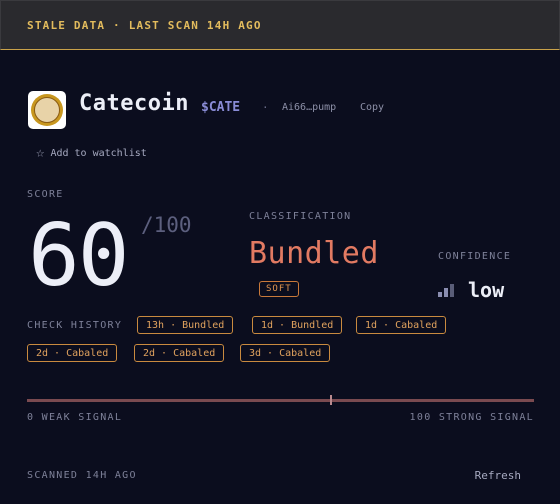  Describe the element at coordinates (309, 107) in the screenshot. I see `token-address: Ai66…pump` at that location.